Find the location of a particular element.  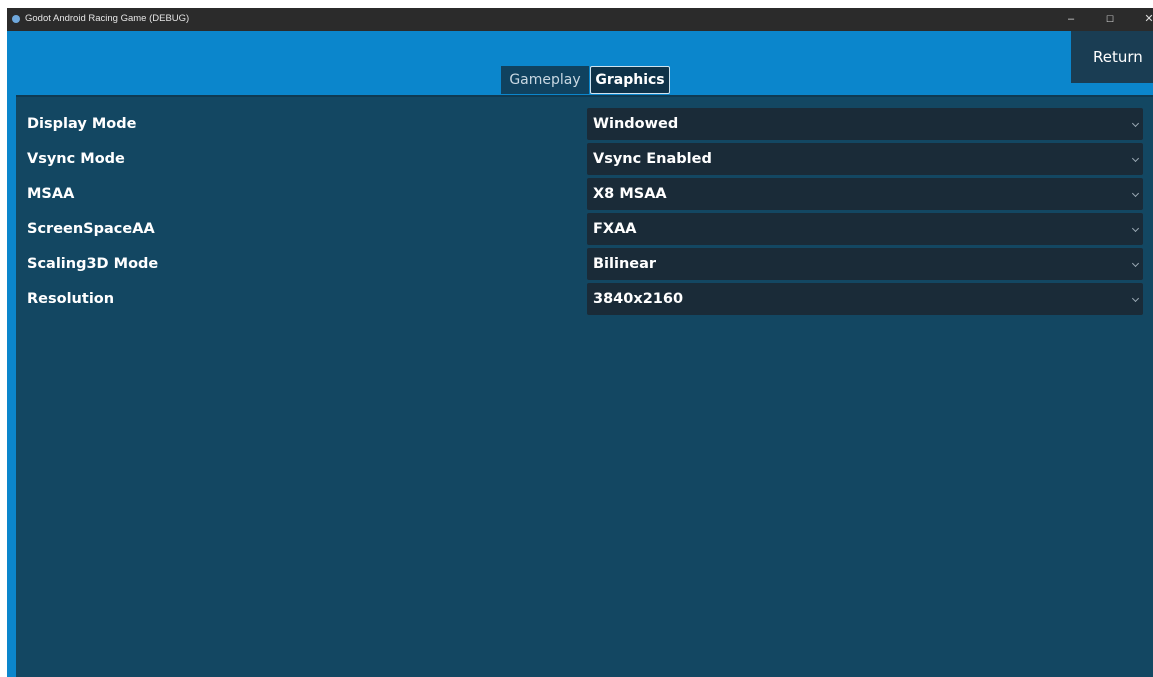

dropdown-value: 3840x2160 is located at coordinates (638, 299).